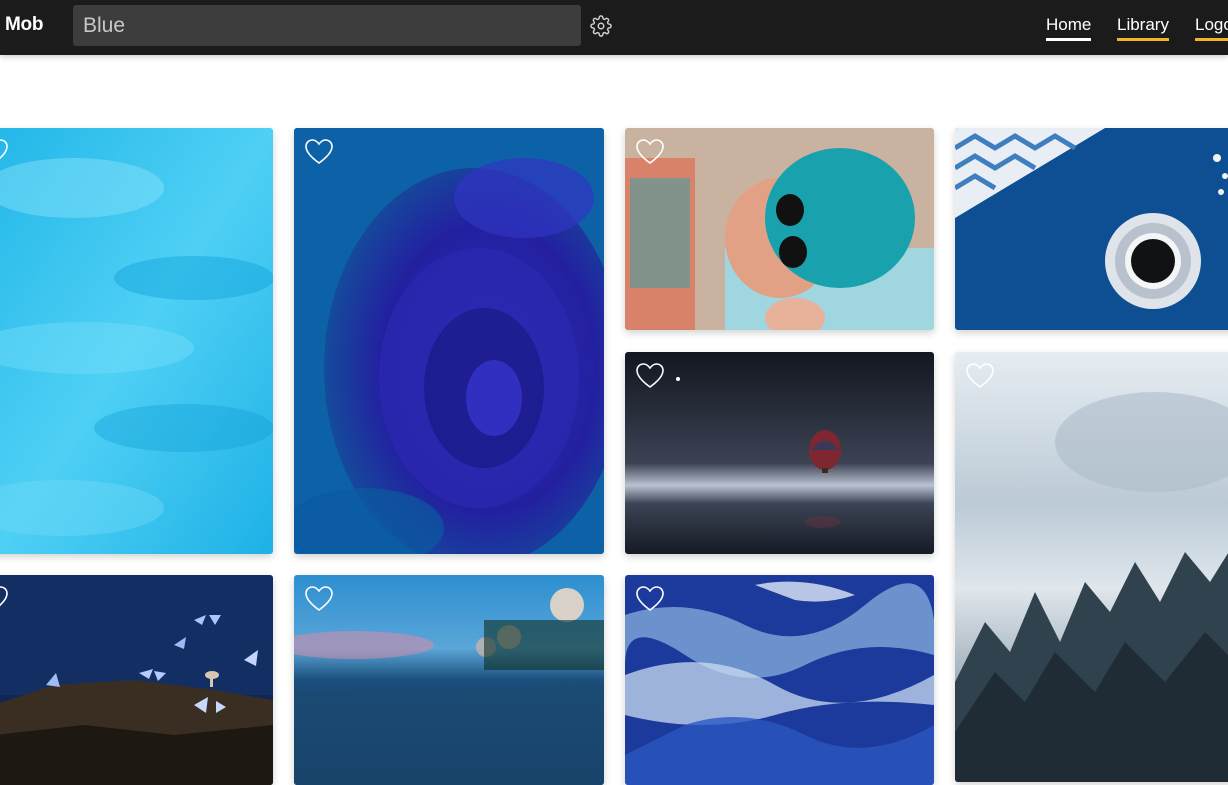  Describe the element at coordinates (1069, 39) in the screenshot. I see `nav-home-underline` at that location.